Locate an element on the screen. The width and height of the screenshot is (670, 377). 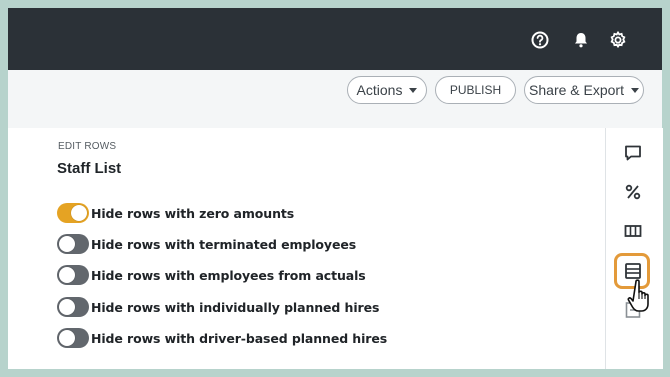
comment-icon is located at coordinates (633, 153).